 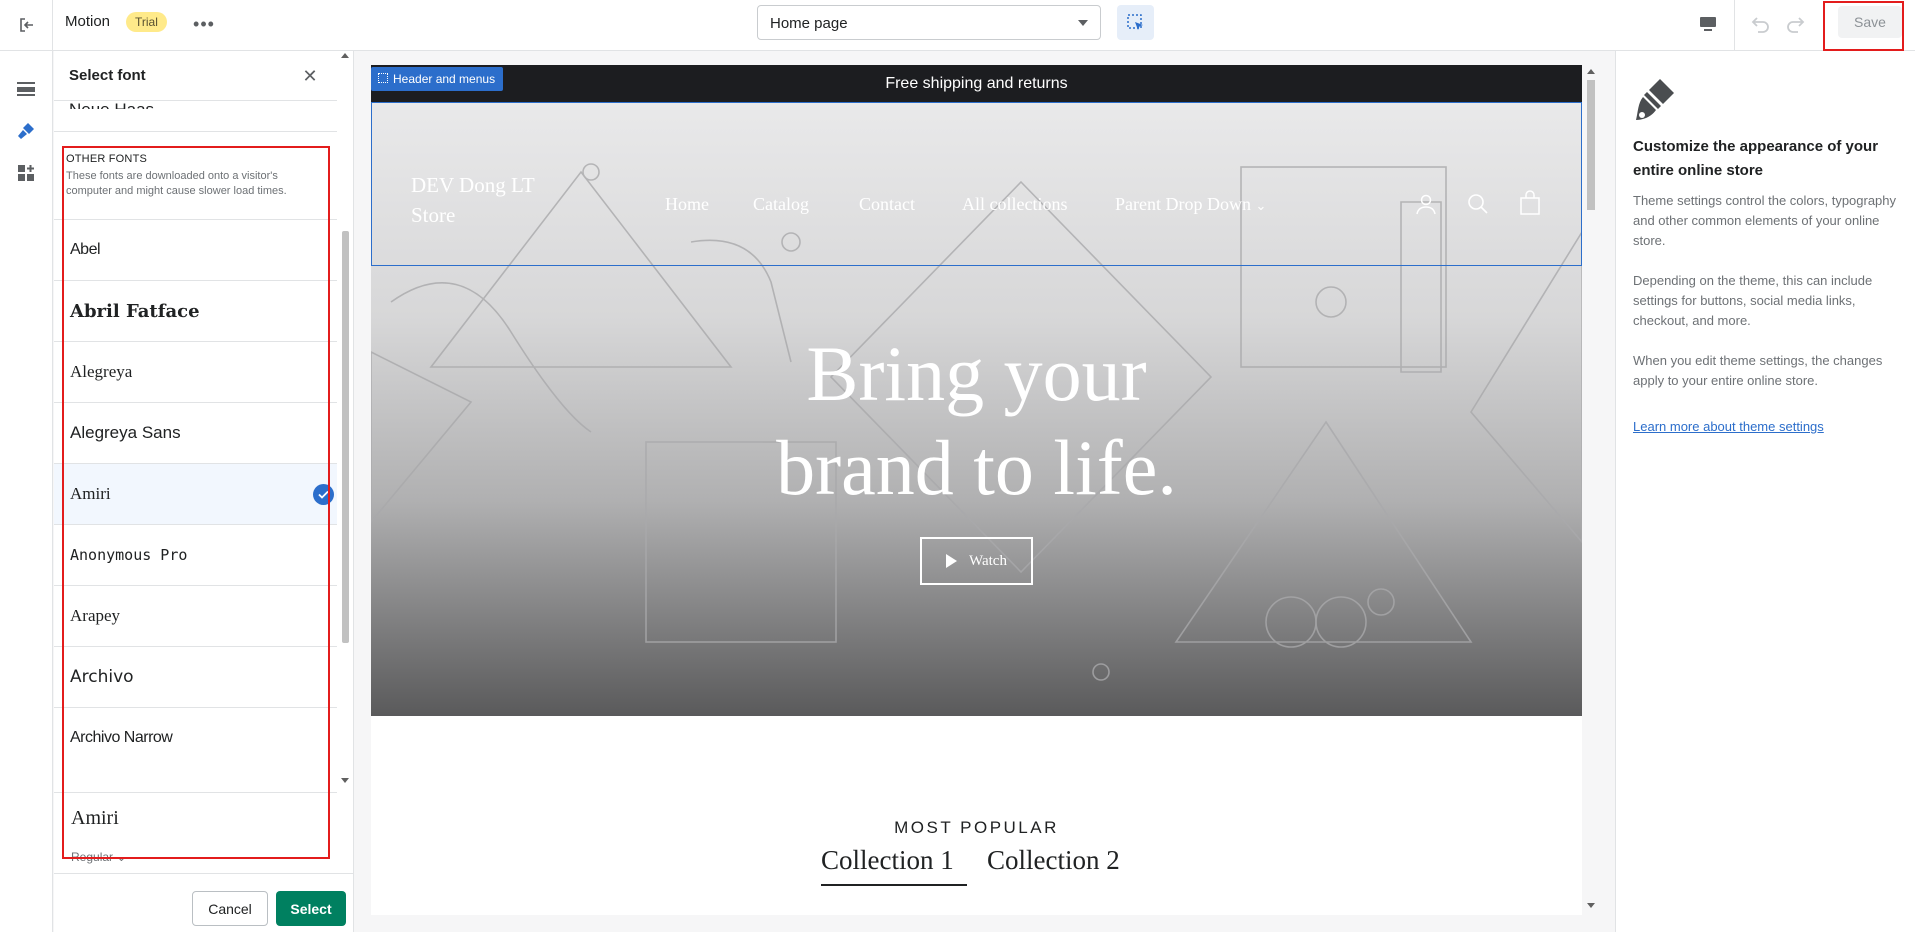 What do you see at coordinates (195, 737) in the screenshot?
I see `font-option: Archivo Narrow` at bounding box center [195, 737].